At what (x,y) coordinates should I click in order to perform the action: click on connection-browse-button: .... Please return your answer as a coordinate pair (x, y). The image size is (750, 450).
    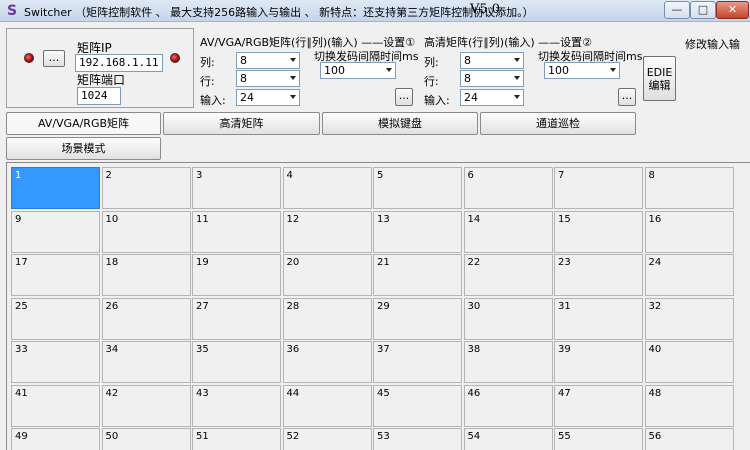
    Looking at the image, I should click on (54, 58).